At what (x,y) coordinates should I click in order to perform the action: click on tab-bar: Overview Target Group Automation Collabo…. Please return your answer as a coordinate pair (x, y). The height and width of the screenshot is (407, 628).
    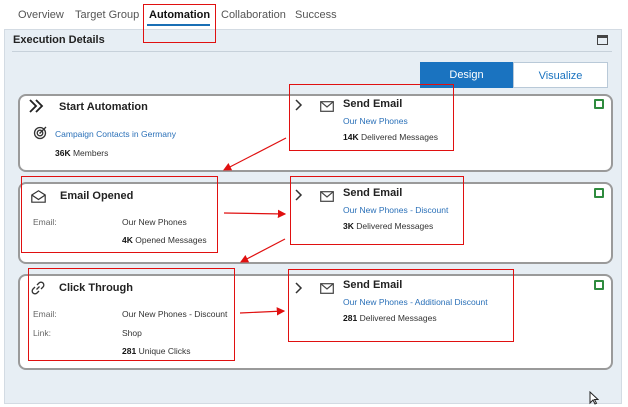
    Looking at the image, I should click on (314, 15).